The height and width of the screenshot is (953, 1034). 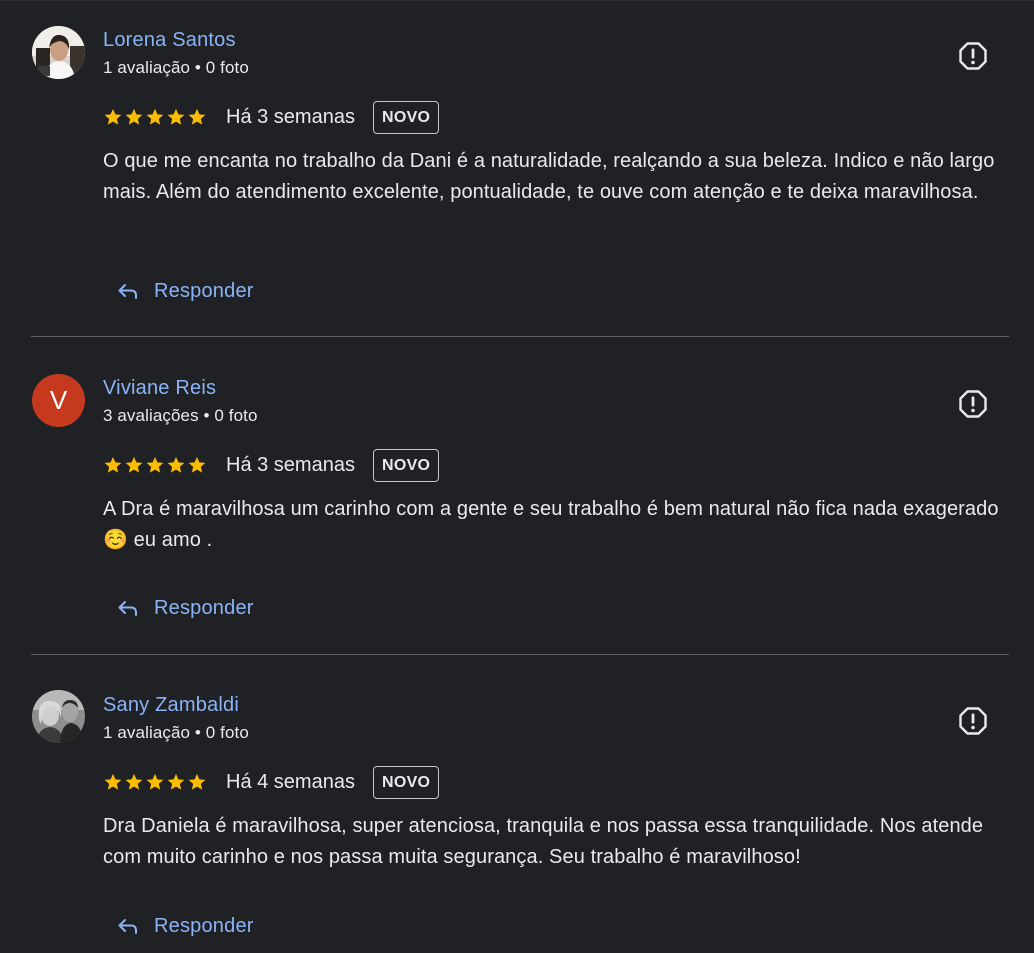 I want to click on reviewer-name: Viviane Reis, so click(x=159, y=388).